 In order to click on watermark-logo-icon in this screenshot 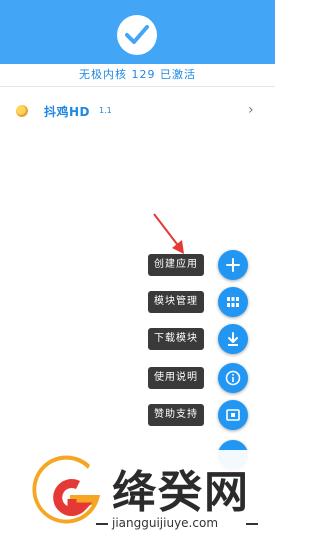, I will do `click(66, 489)`.